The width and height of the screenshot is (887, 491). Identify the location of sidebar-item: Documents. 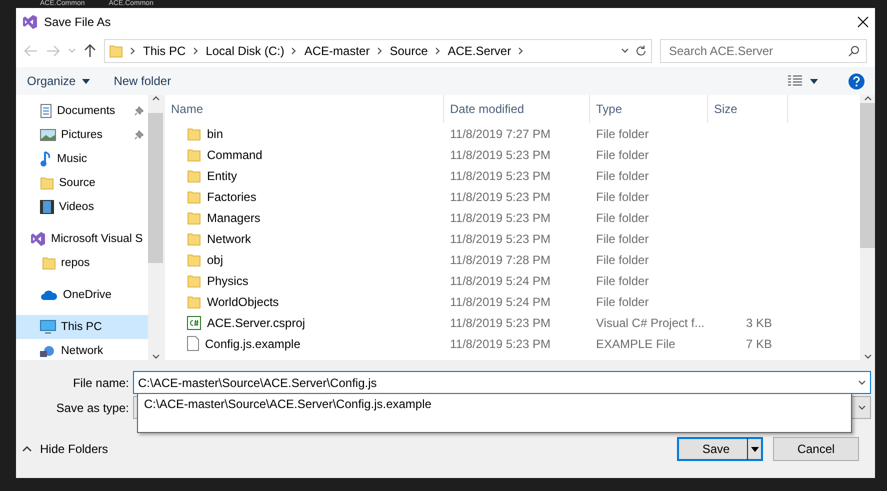
(82, 111).